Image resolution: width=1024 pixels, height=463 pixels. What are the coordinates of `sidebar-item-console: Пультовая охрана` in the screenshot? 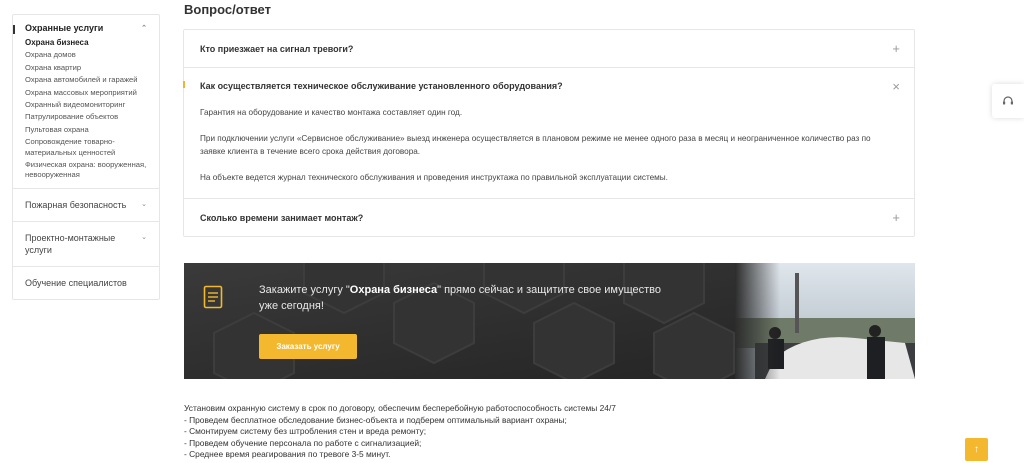 It's located at (89, 130).